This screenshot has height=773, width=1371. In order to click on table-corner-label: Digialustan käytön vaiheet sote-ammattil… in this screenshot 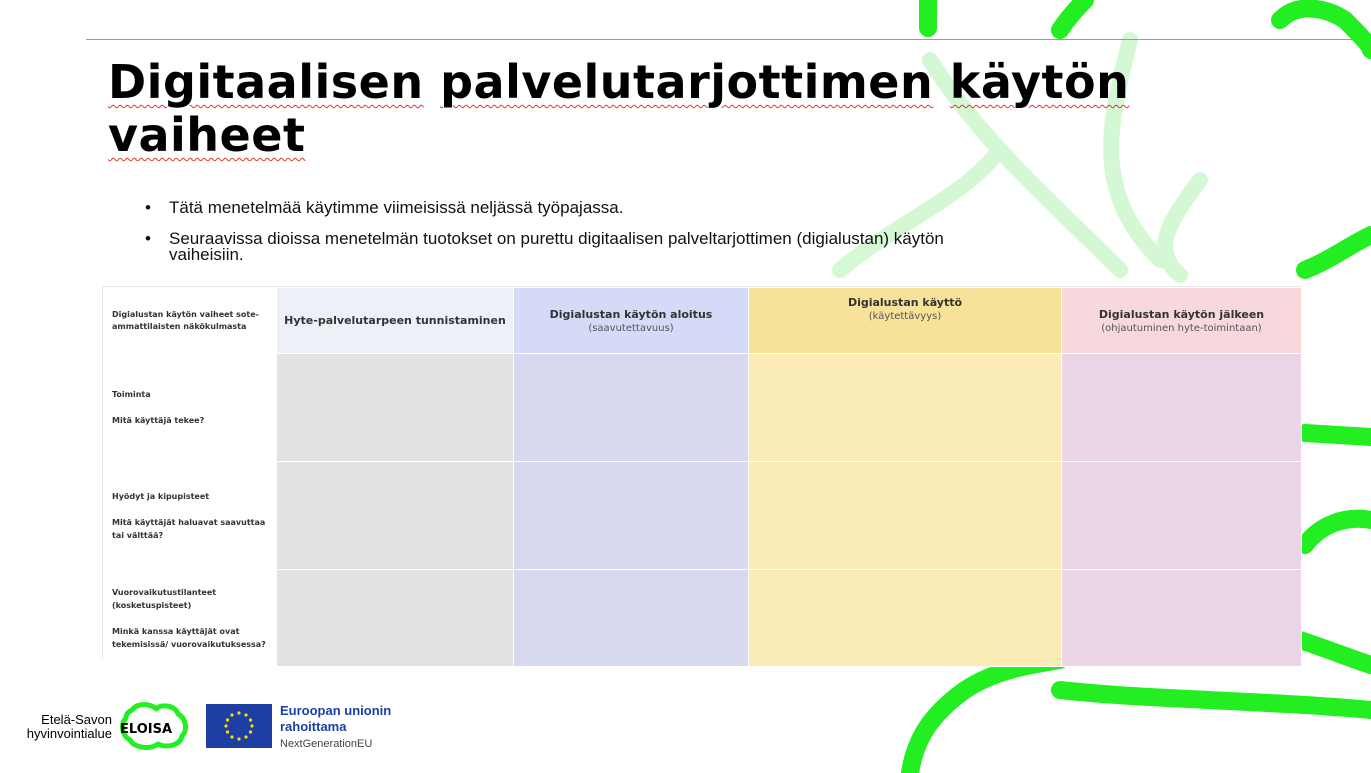, I will do `click(190, 320)`.